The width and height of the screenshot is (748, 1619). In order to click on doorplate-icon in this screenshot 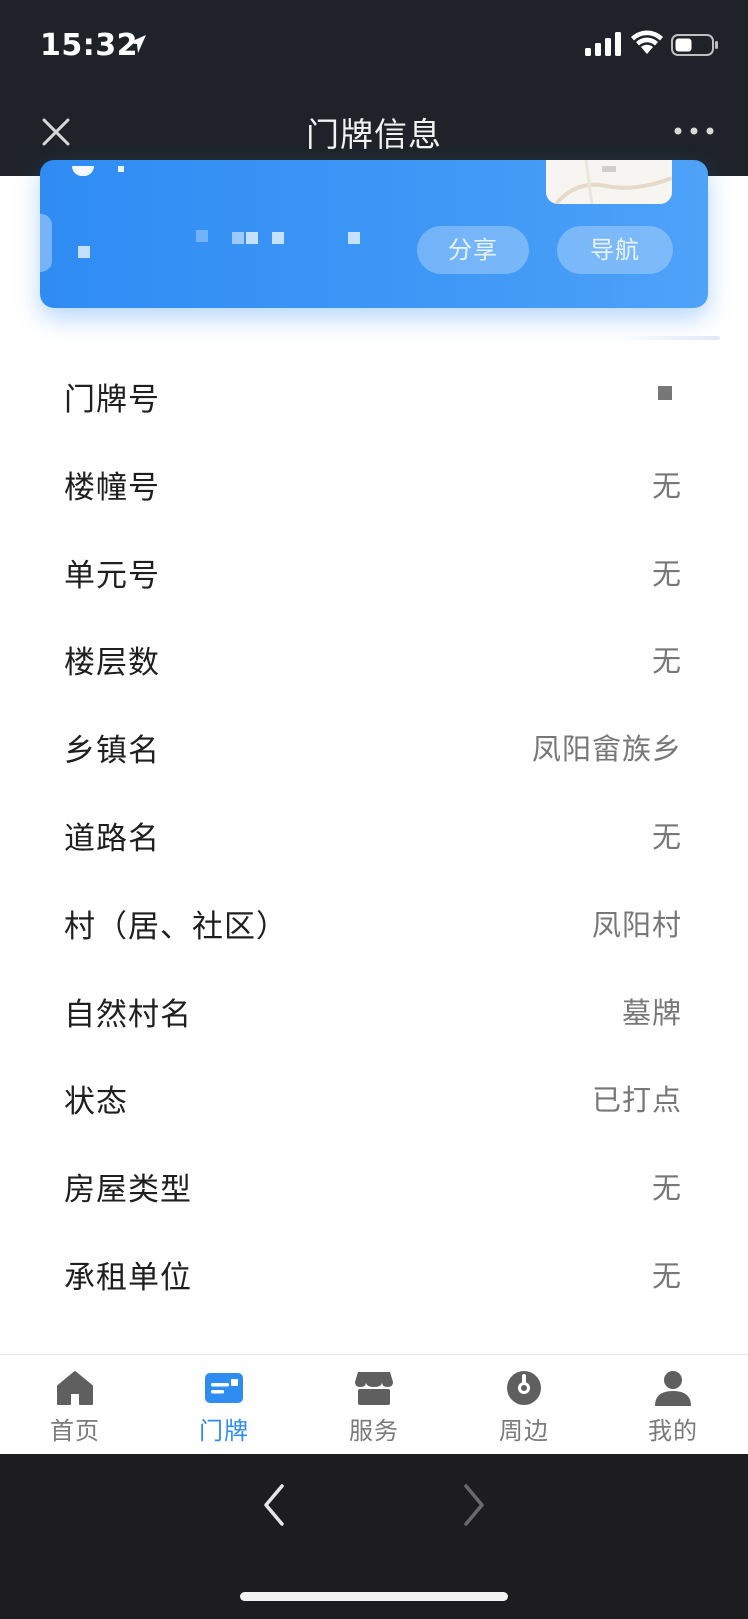, I will do `click(224, 1388)`.